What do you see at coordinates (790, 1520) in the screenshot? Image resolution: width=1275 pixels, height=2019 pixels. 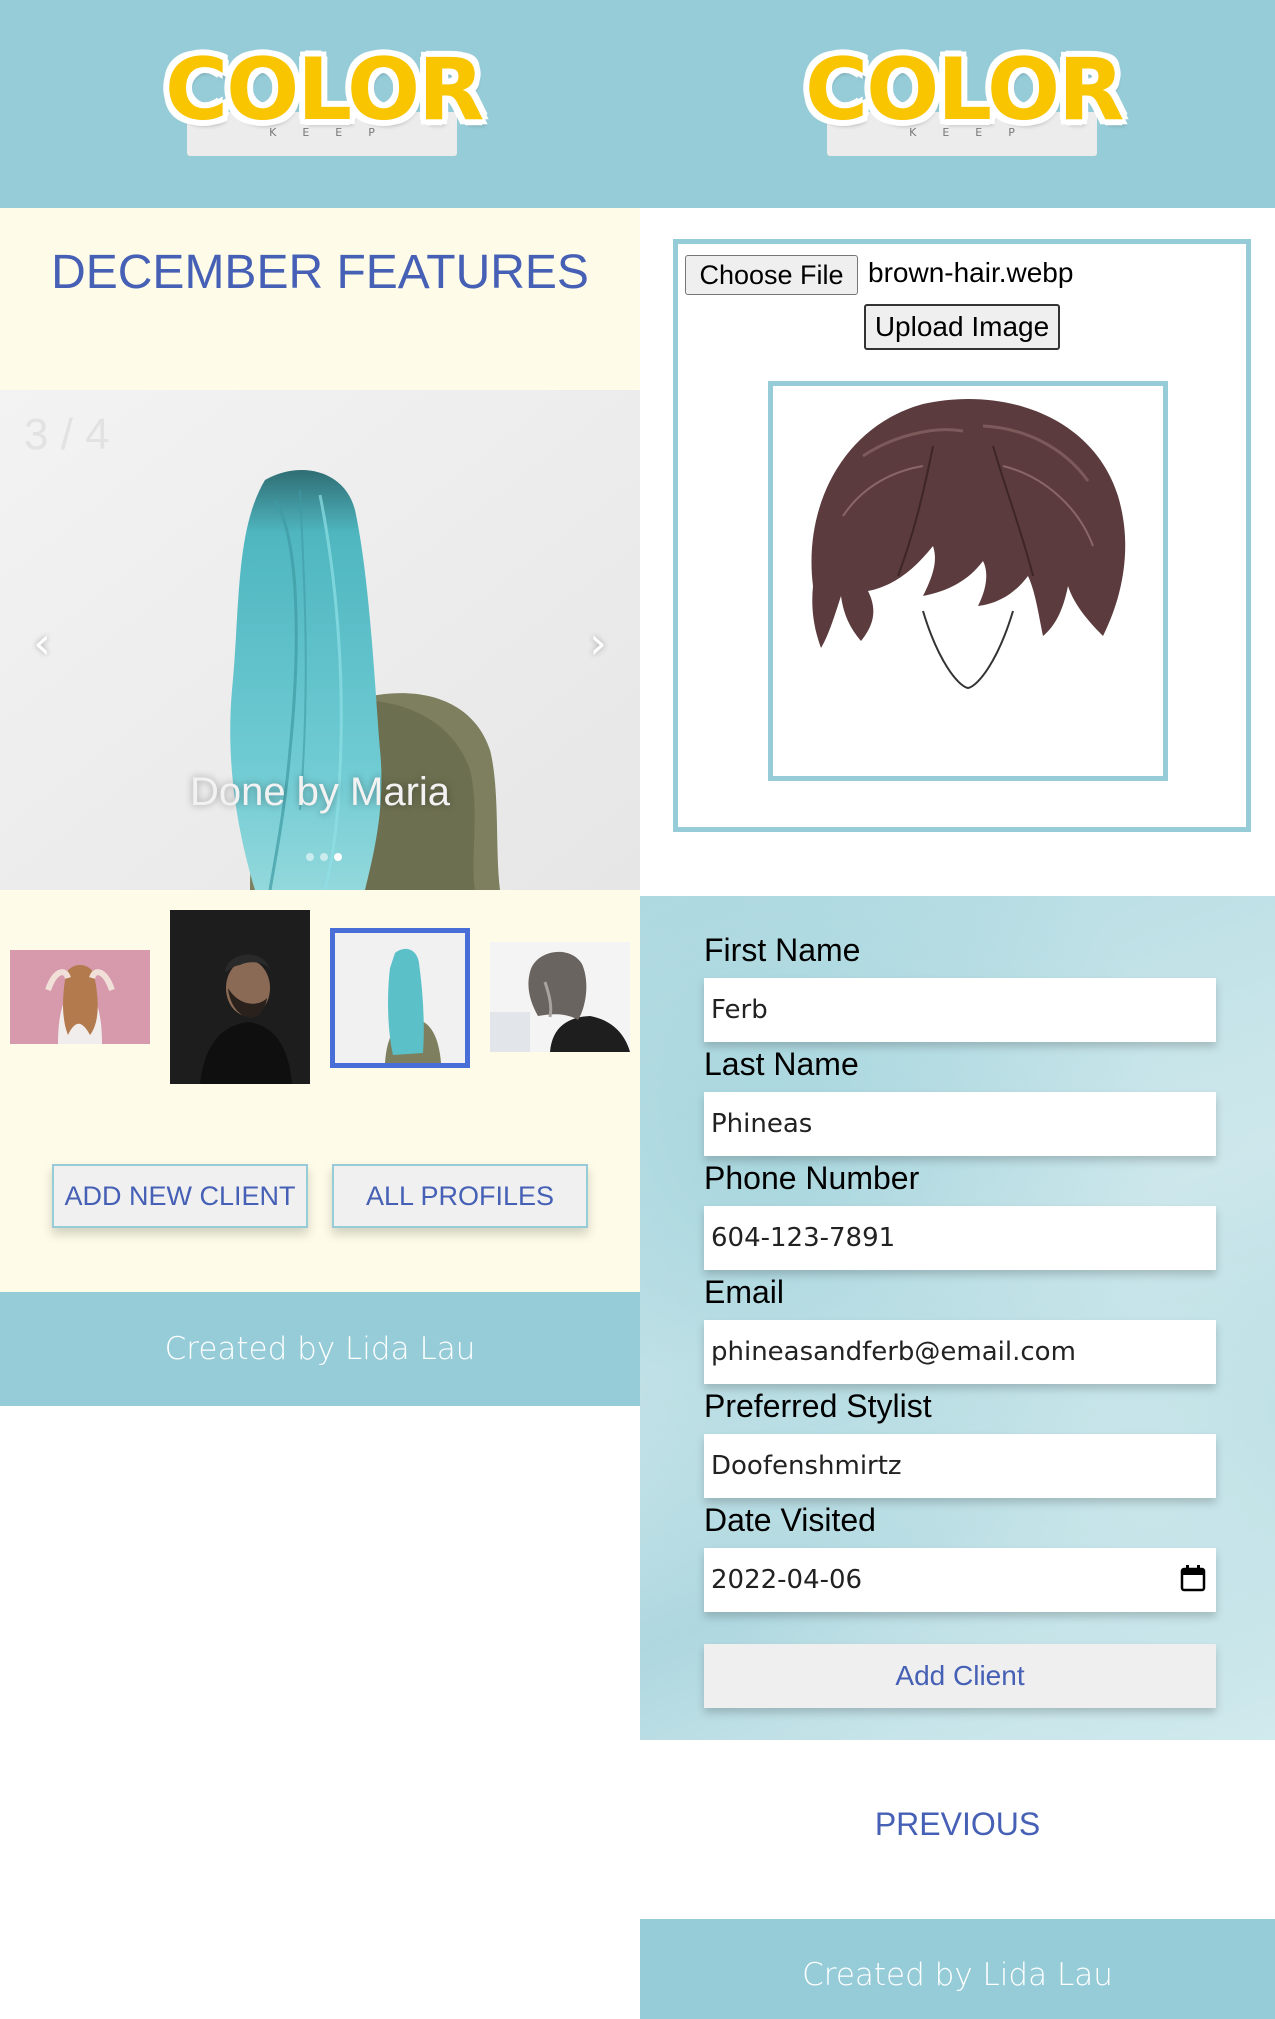 I see `date-visited-label: Date Visited` at bounding box center [790, 1520].